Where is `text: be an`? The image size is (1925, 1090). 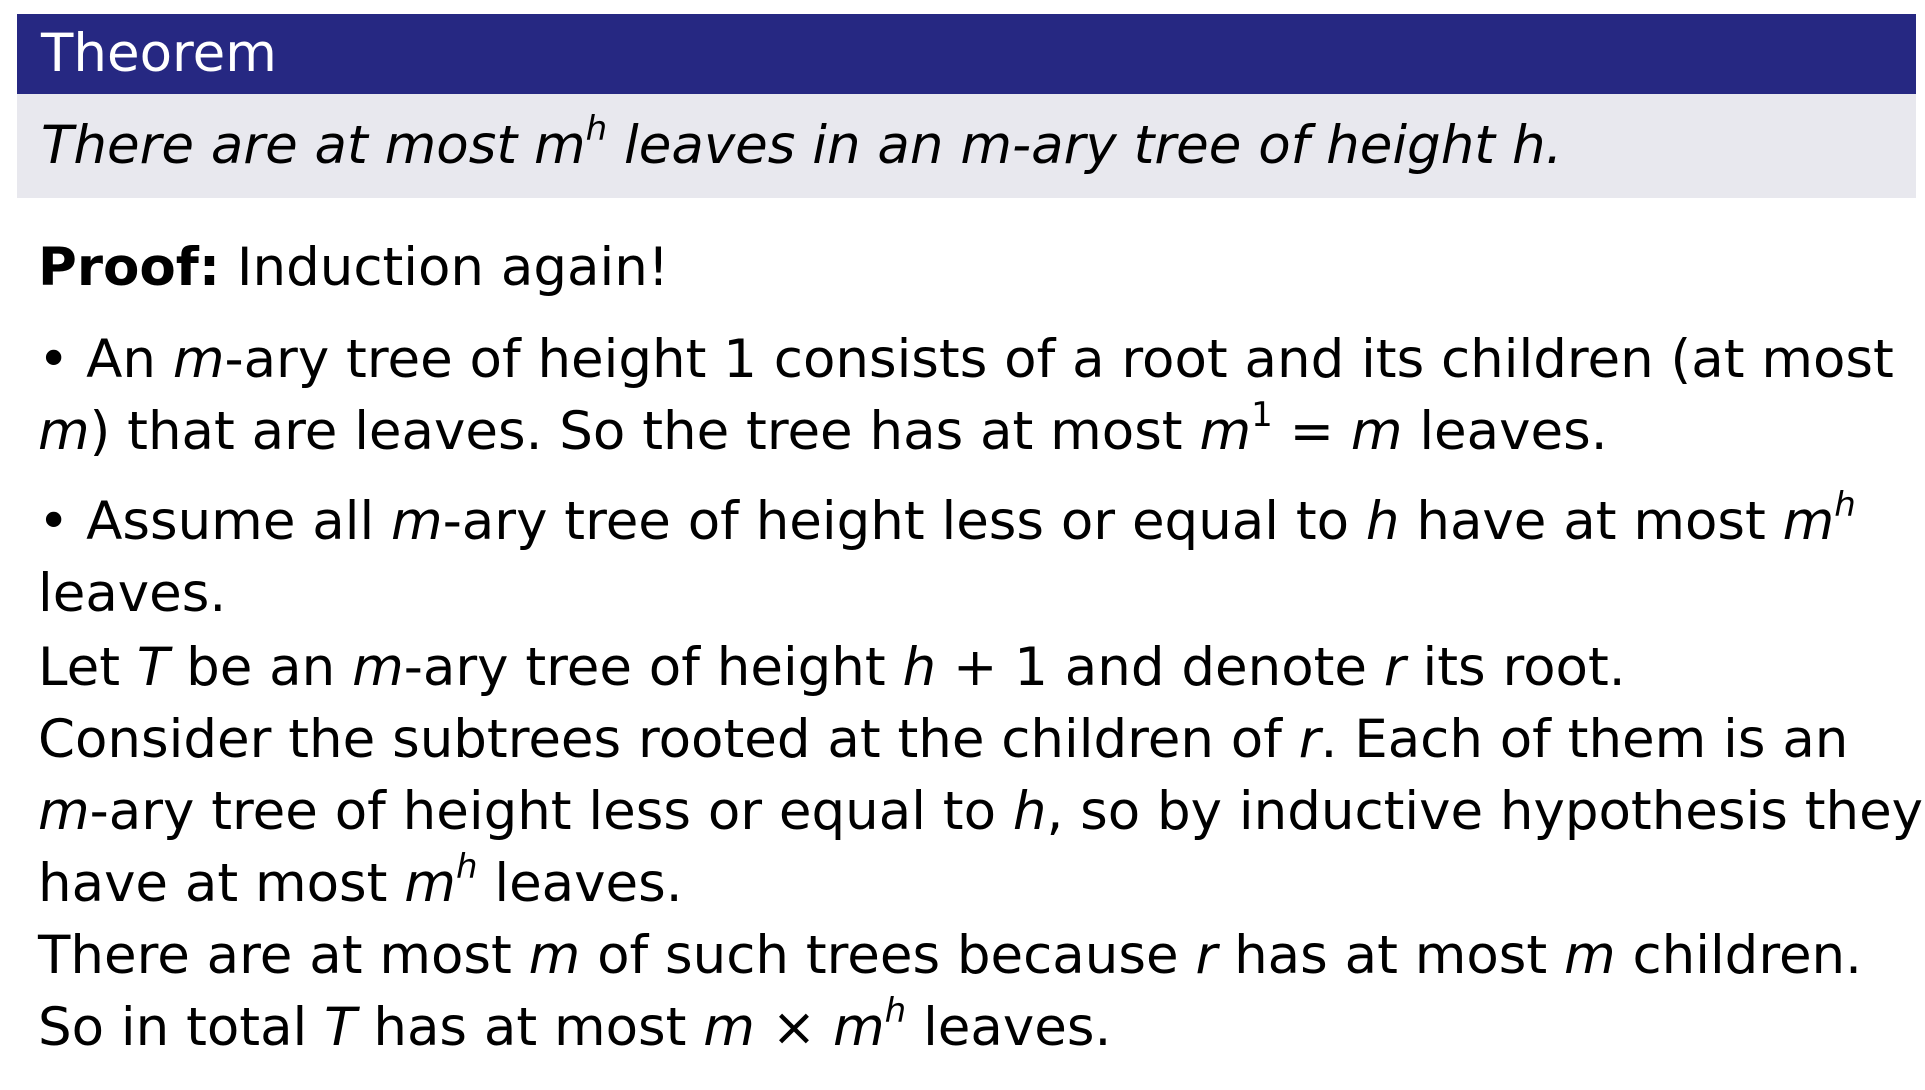
text: be an is located at coordinates (261, 667).